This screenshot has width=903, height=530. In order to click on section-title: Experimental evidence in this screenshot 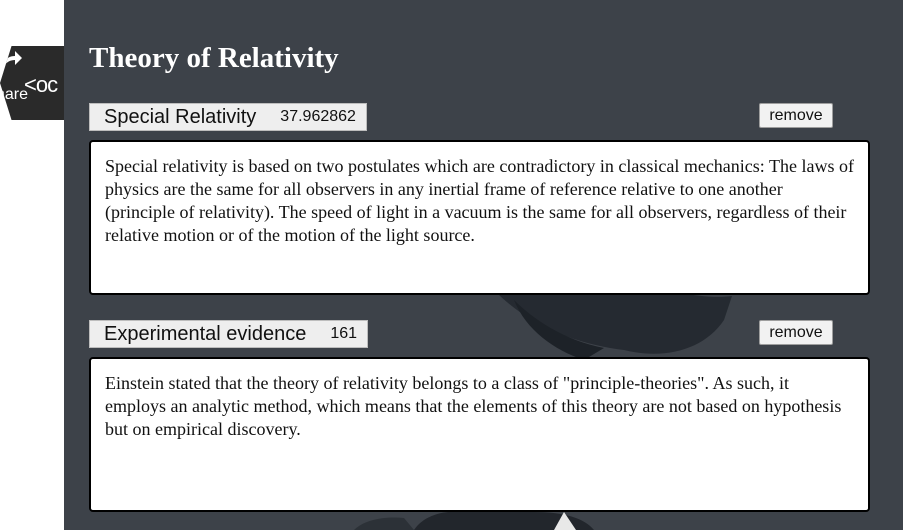, I will do `click(205, 333)`.